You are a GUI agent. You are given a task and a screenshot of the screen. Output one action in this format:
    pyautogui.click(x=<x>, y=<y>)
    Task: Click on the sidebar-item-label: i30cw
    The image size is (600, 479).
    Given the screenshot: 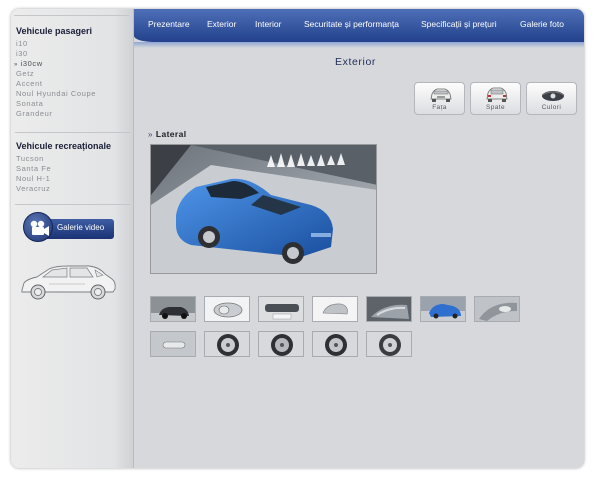 What is the action you would take?
    pyautogui.click(x=31, y=63)
    